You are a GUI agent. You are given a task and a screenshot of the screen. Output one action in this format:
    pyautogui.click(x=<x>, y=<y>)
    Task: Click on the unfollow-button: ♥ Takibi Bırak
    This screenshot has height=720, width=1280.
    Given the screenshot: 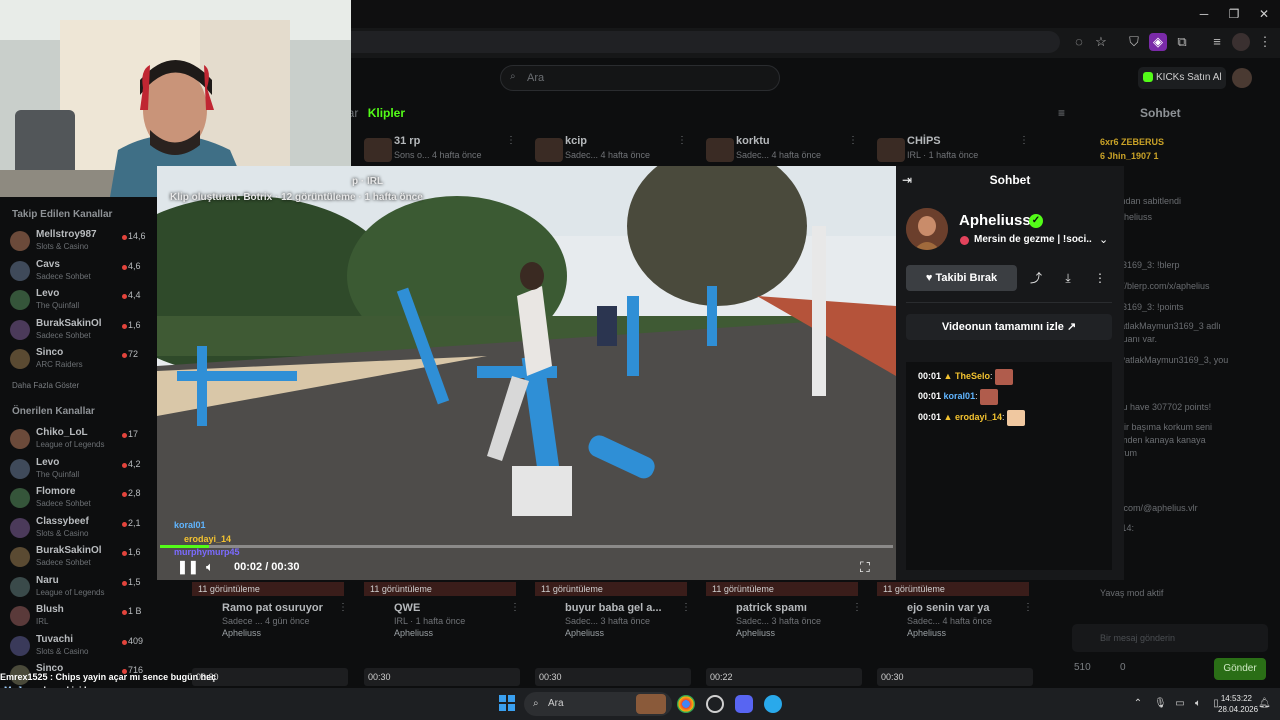 What is the action you would take?
    pyautogui.click(x=961, y=278)
    